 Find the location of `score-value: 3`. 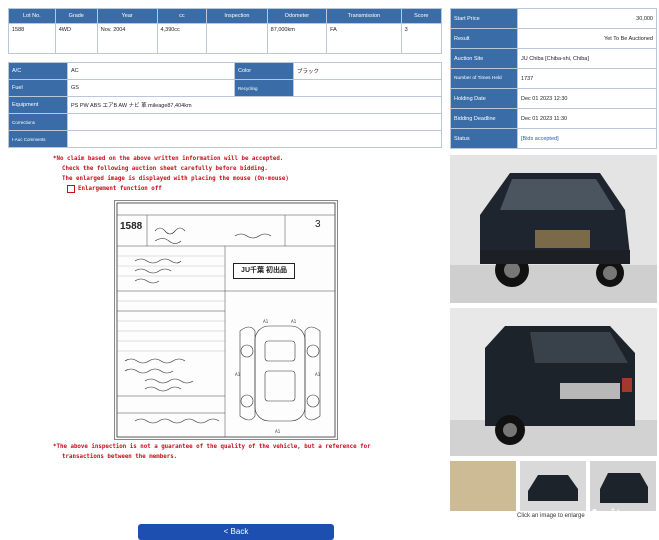

score-value: 3 is located at coordinates (421, 38).